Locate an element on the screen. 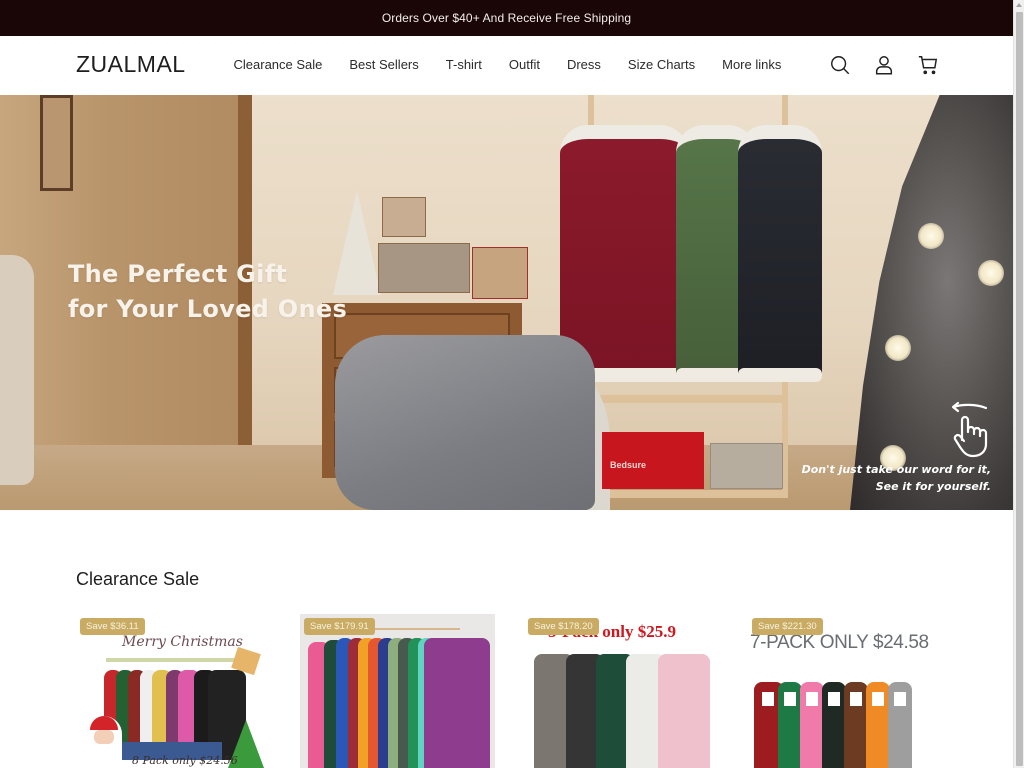 This screenshot has width=1024, height=768. product-image: Merry Christmas 8 Pack only $24.56 is located at coordinates (173, 690).